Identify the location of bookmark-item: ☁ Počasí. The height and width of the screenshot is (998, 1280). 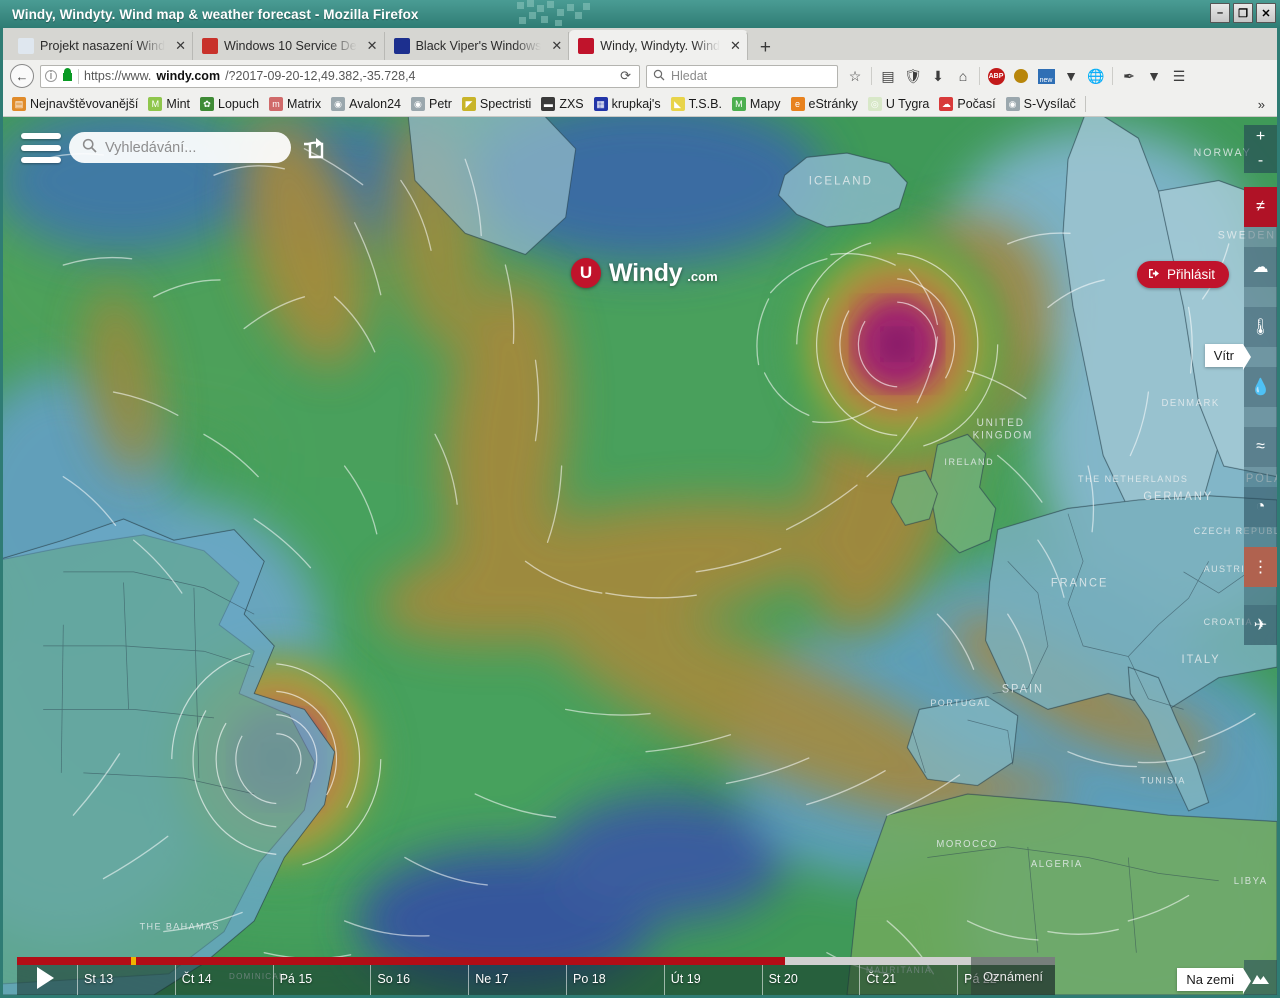
(967, 104).